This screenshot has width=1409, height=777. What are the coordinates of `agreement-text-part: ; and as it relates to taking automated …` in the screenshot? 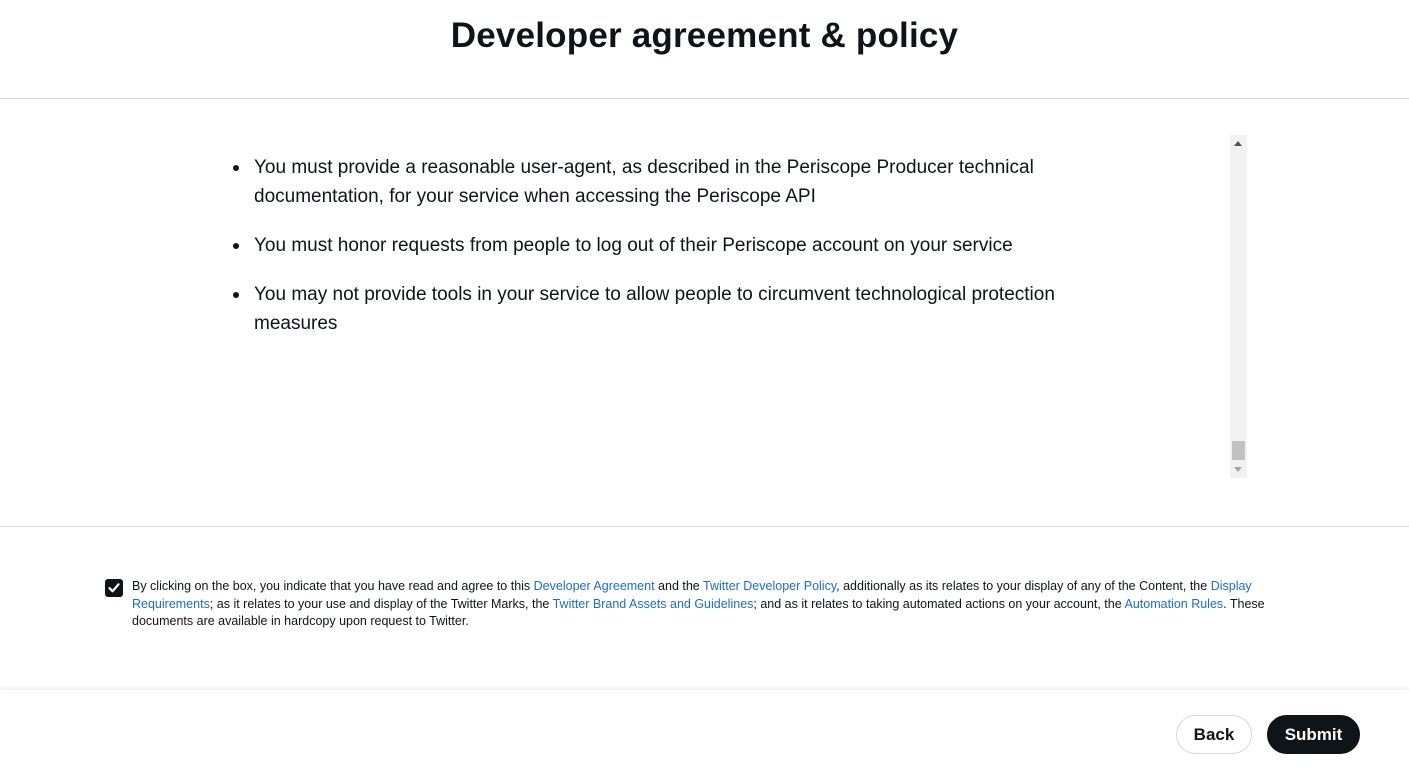 It's located at (939, 603).